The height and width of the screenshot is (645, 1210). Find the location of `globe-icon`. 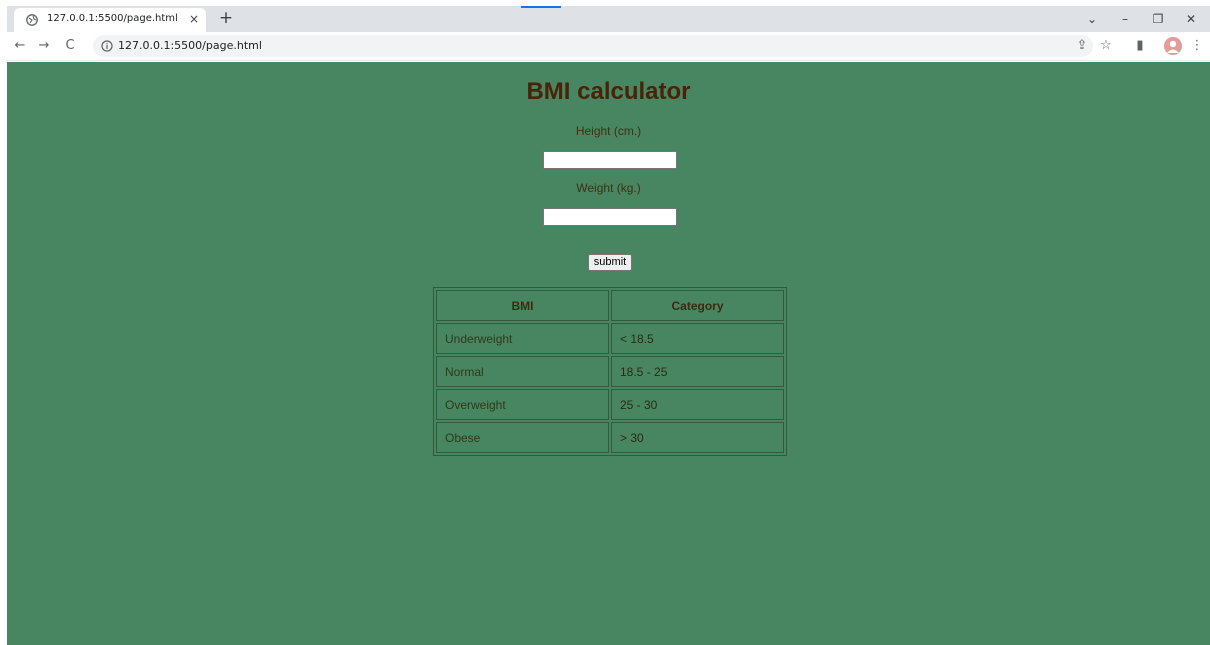

globe-icon is located at coordinates (32, 20).